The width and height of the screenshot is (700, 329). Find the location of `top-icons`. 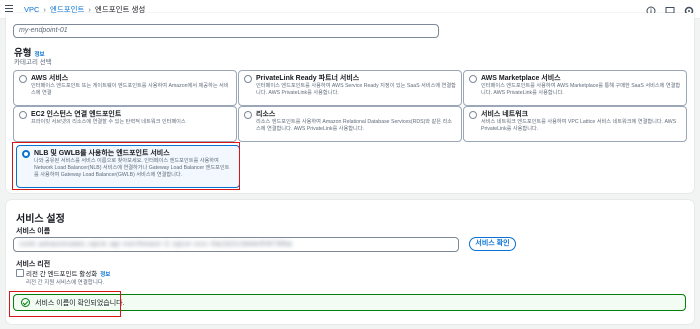

top-icons is located at coordinates (670, 10).